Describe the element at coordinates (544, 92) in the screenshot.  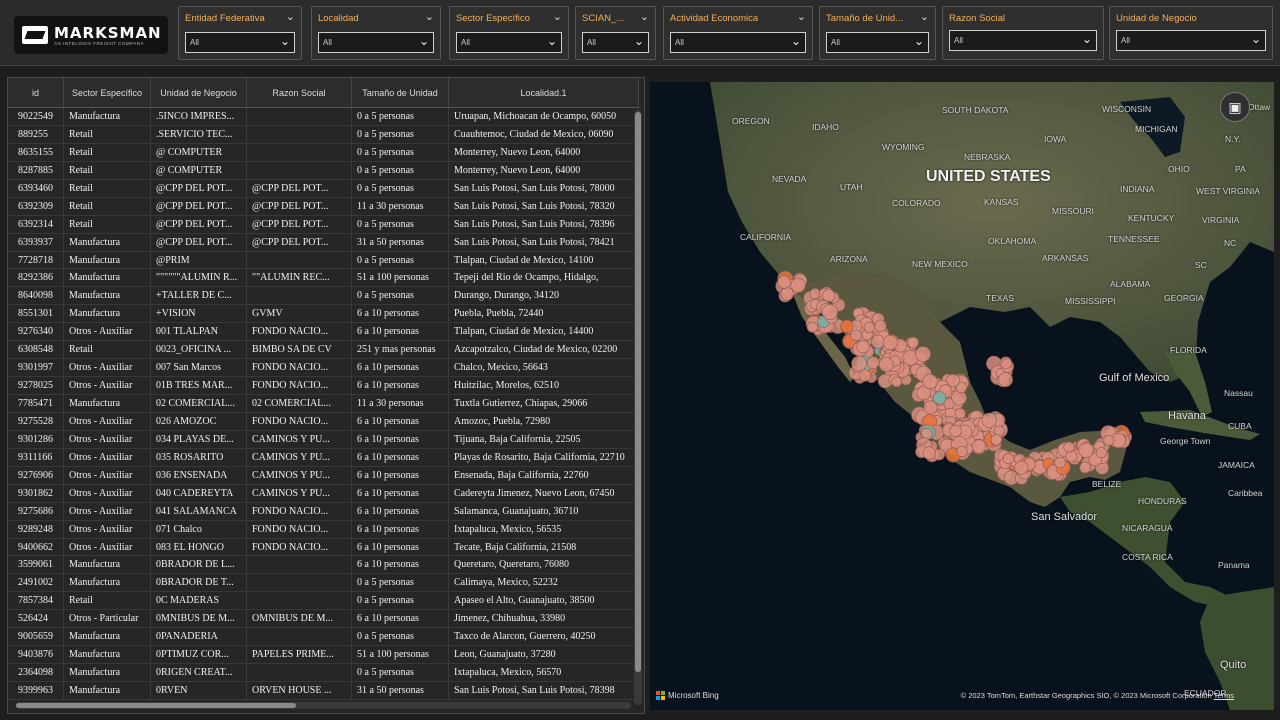
I see `column-header: Localidad.1` at that location.